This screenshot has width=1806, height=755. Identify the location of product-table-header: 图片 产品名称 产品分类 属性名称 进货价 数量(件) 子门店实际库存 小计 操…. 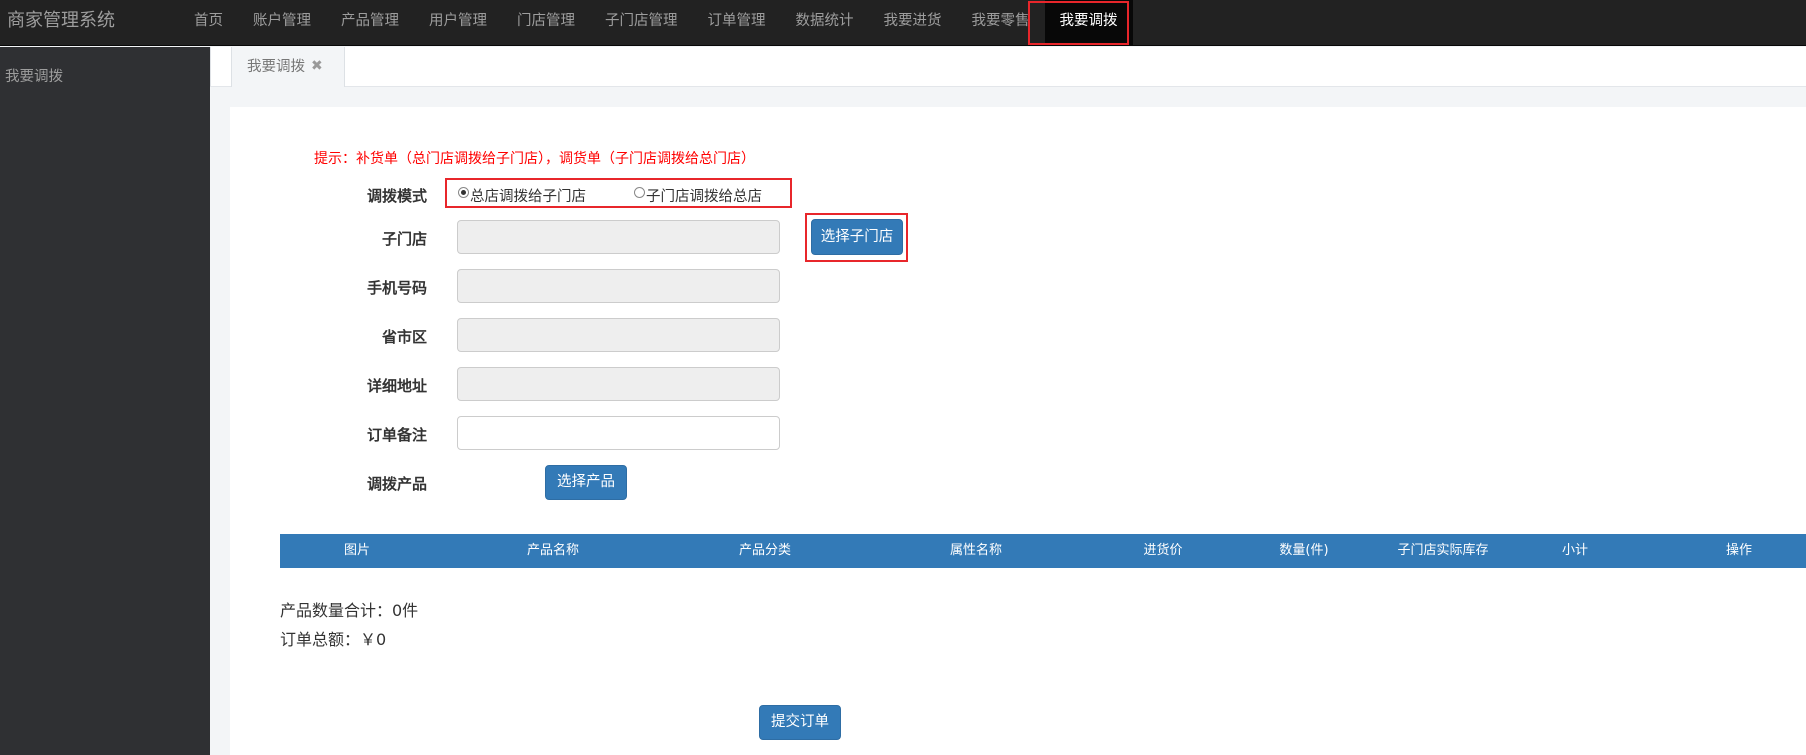
(1043, 551).